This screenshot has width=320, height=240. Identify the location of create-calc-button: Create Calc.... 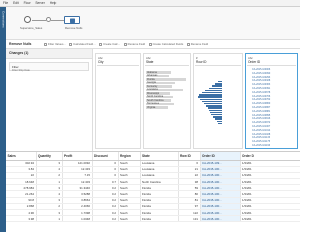
(109, 44).